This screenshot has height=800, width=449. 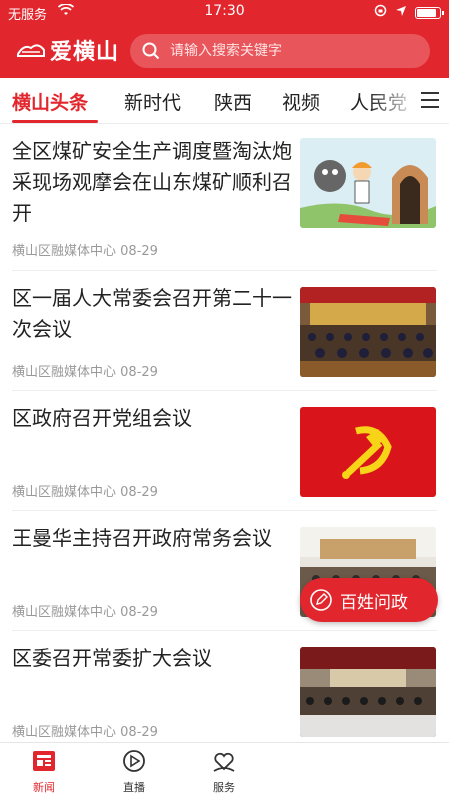 I want to click on news-title: 区委召开常委扩大会议, so click(x=112, y=658).